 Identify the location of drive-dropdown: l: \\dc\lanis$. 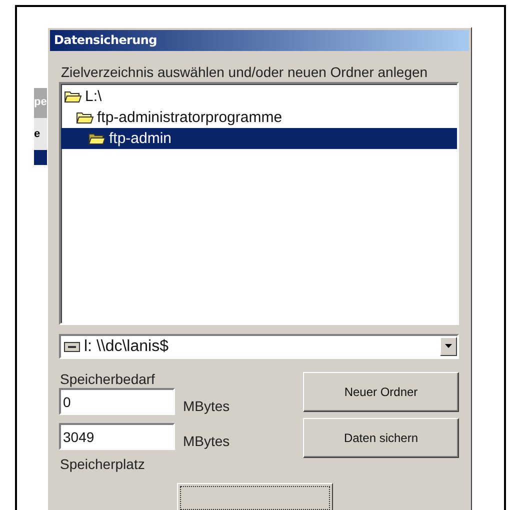
(259, 346).